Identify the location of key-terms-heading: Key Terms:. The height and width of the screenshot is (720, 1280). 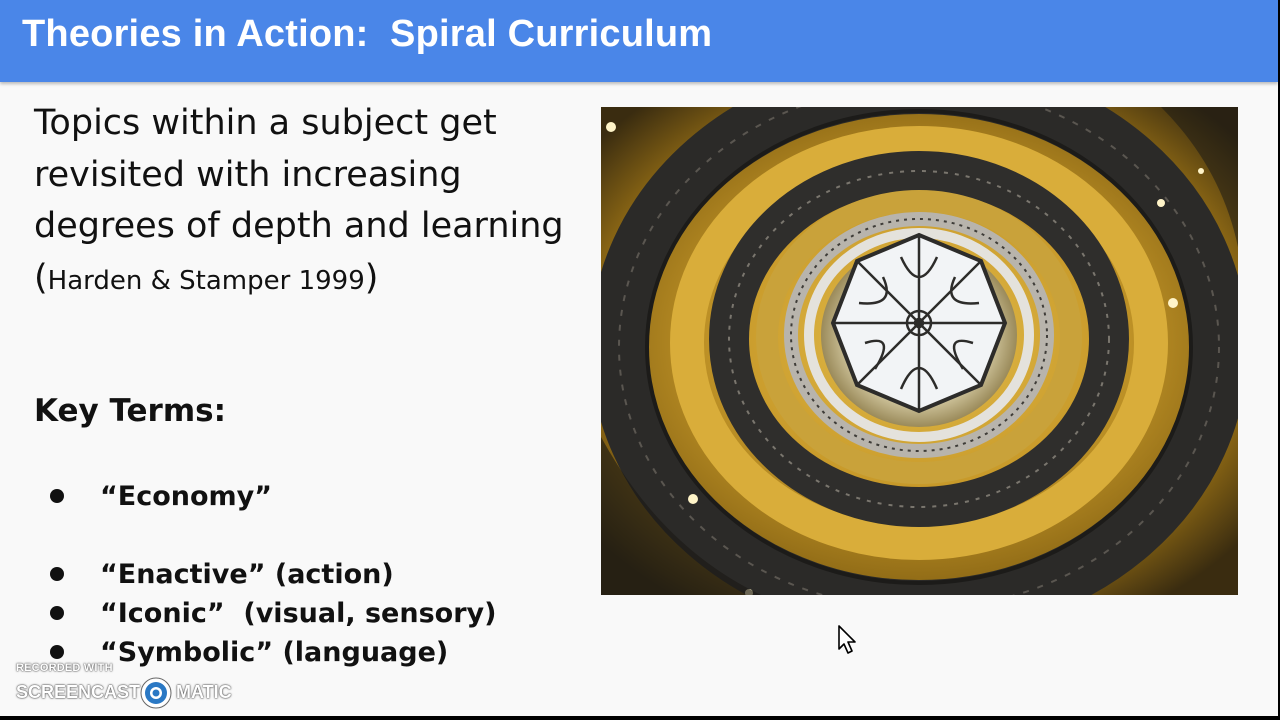
(130, 411).